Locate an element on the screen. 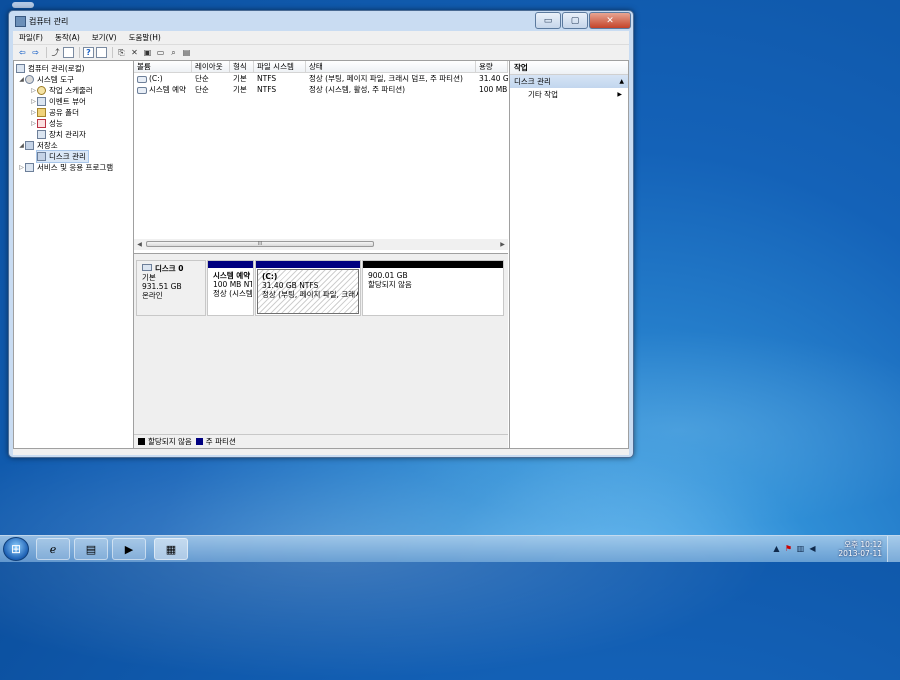 Image resolution: width=900 pixels, height=680 pixels. disk-0-label: 디스크 0 기본 931.51 GB 온라인 is located at coordinates (171, 288).